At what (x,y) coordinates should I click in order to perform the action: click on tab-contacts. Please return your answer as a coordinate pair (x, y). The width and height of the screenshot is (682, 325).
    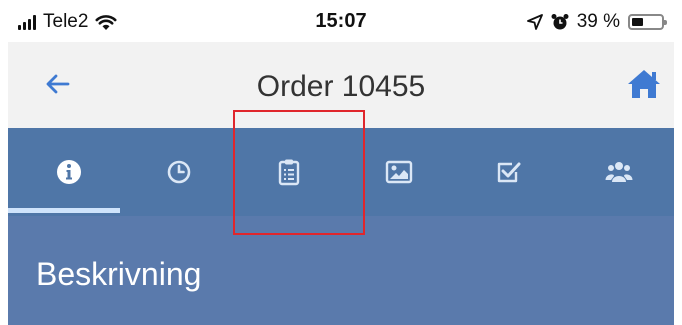
    Looking at the image, I should click on (619, 172).